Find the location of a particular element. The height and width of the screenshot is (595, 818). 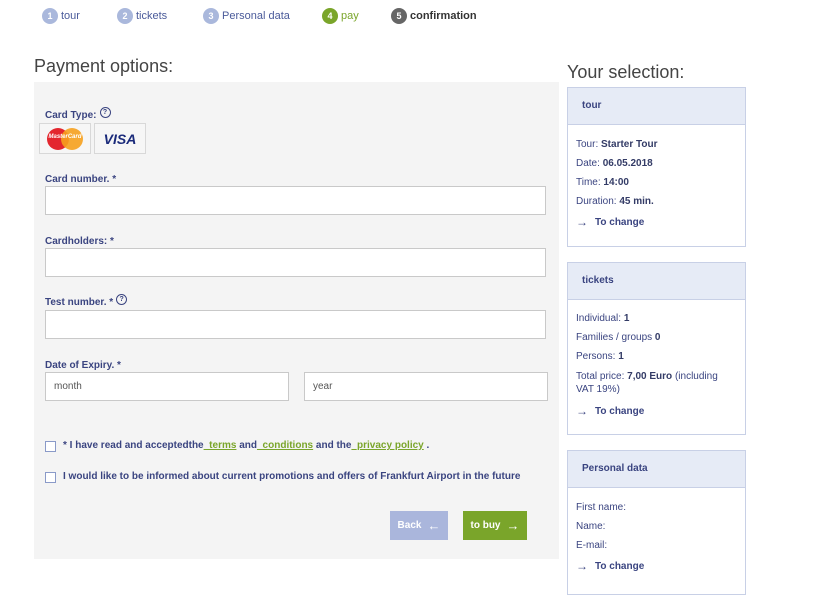

summary-total-price: Total price: 7,00 Euro (including is located at coordinates (647, 376).